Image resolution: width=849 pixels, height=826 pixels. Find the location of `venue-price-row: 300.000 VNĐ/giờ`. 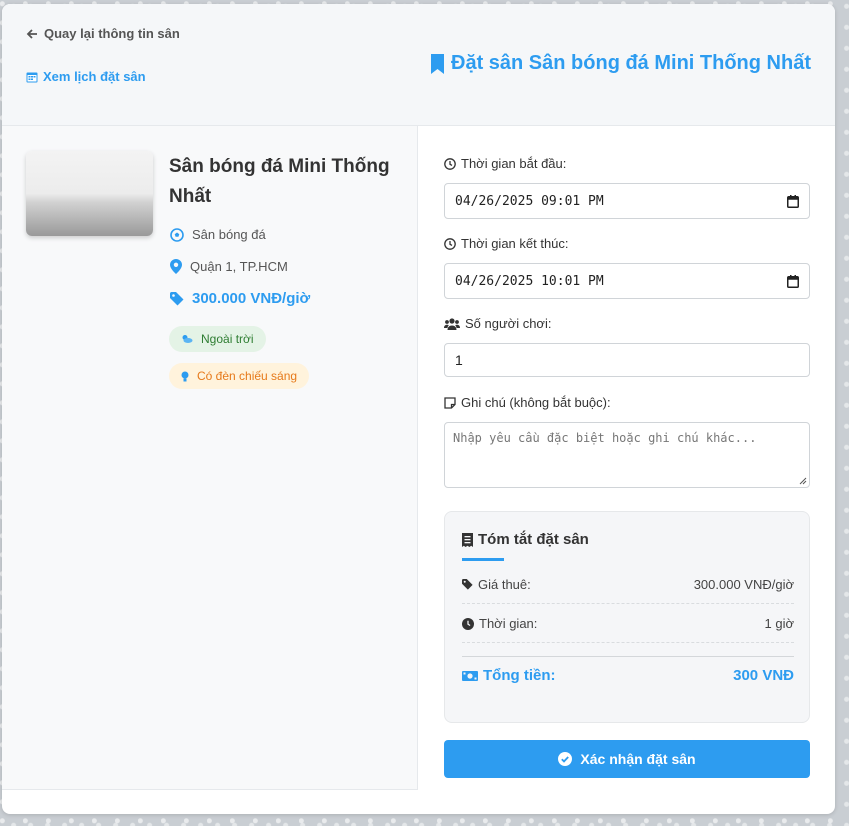

venue-price-row: 300.000 VNĐ/giờ is located at coordinates (240, 298).